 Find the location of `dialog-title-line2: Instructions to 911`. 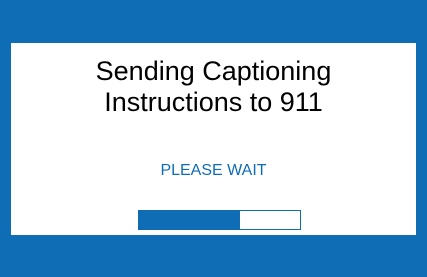

dialog-title-line2: Instructions to 911 is located at coordinates (213, 102).